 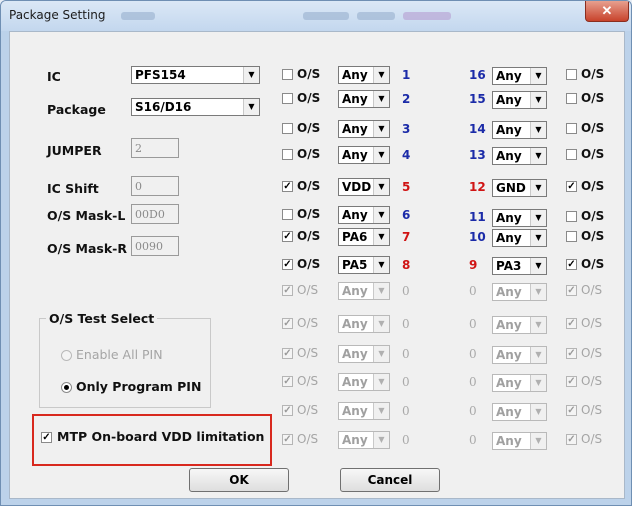 I want to click on only-program-pin-radio, so click(x=66, y=387).